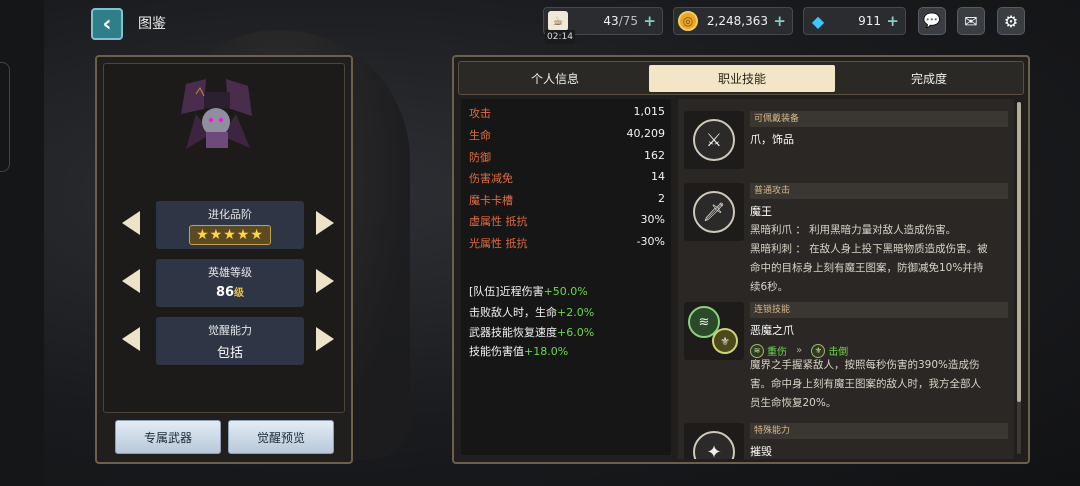  I want to click on bonus-line: 击败敌人时，生命+2.0%, so click(531, 312).